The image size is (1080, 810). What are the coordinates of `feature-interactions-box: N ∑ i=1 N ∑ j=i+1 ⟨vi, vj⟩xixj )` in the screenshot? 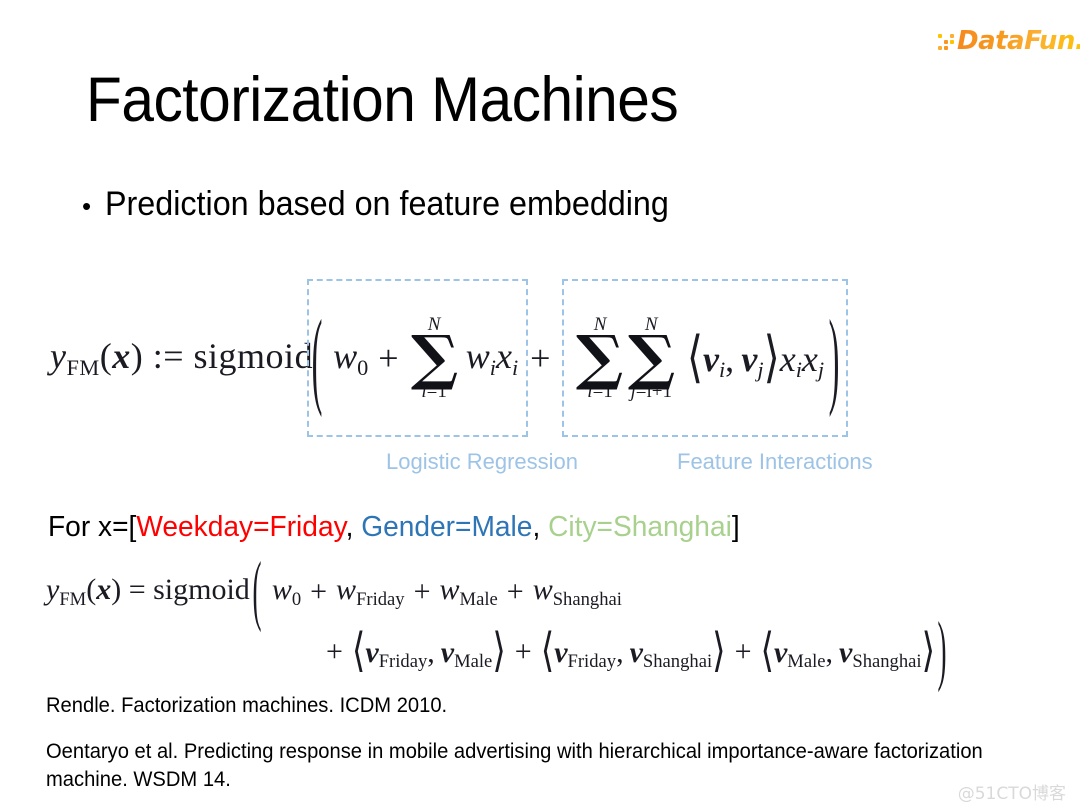 It's located at (705, 358).